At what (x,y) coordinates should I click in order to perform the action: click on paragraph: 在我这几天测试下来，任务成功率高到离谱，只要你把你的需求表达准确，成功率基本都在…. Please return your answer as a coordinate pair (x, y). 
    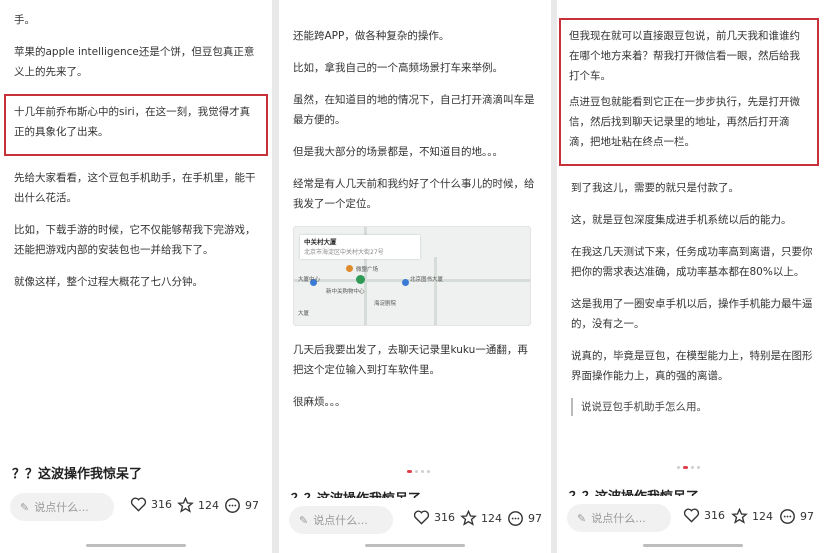
    Looking at the image, I should click on (692, 262).